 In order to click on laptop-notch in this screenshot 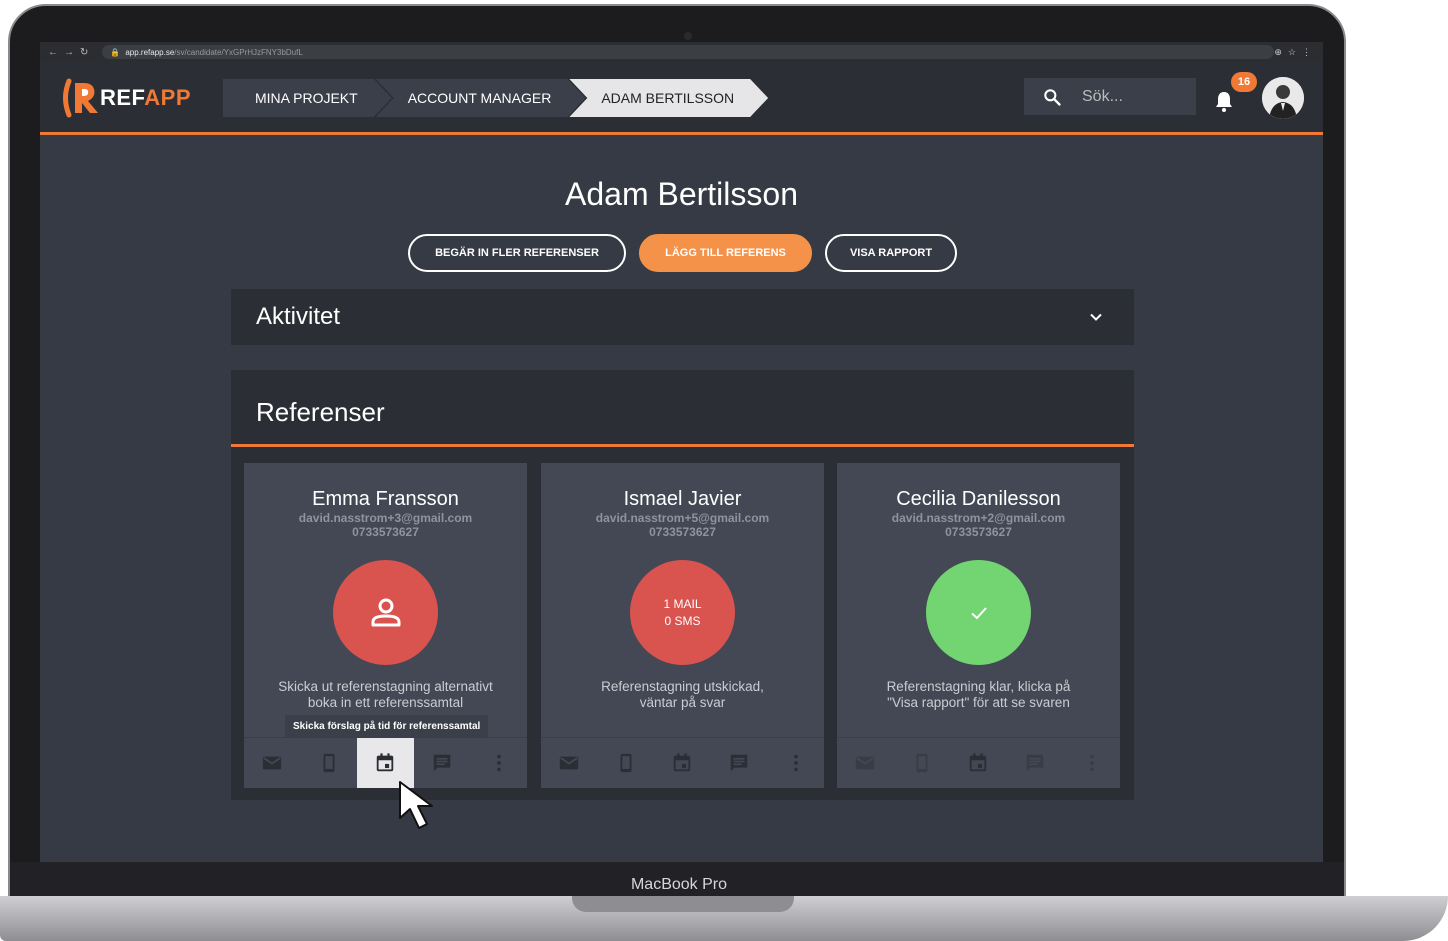, I will do `click(683, 904)`.